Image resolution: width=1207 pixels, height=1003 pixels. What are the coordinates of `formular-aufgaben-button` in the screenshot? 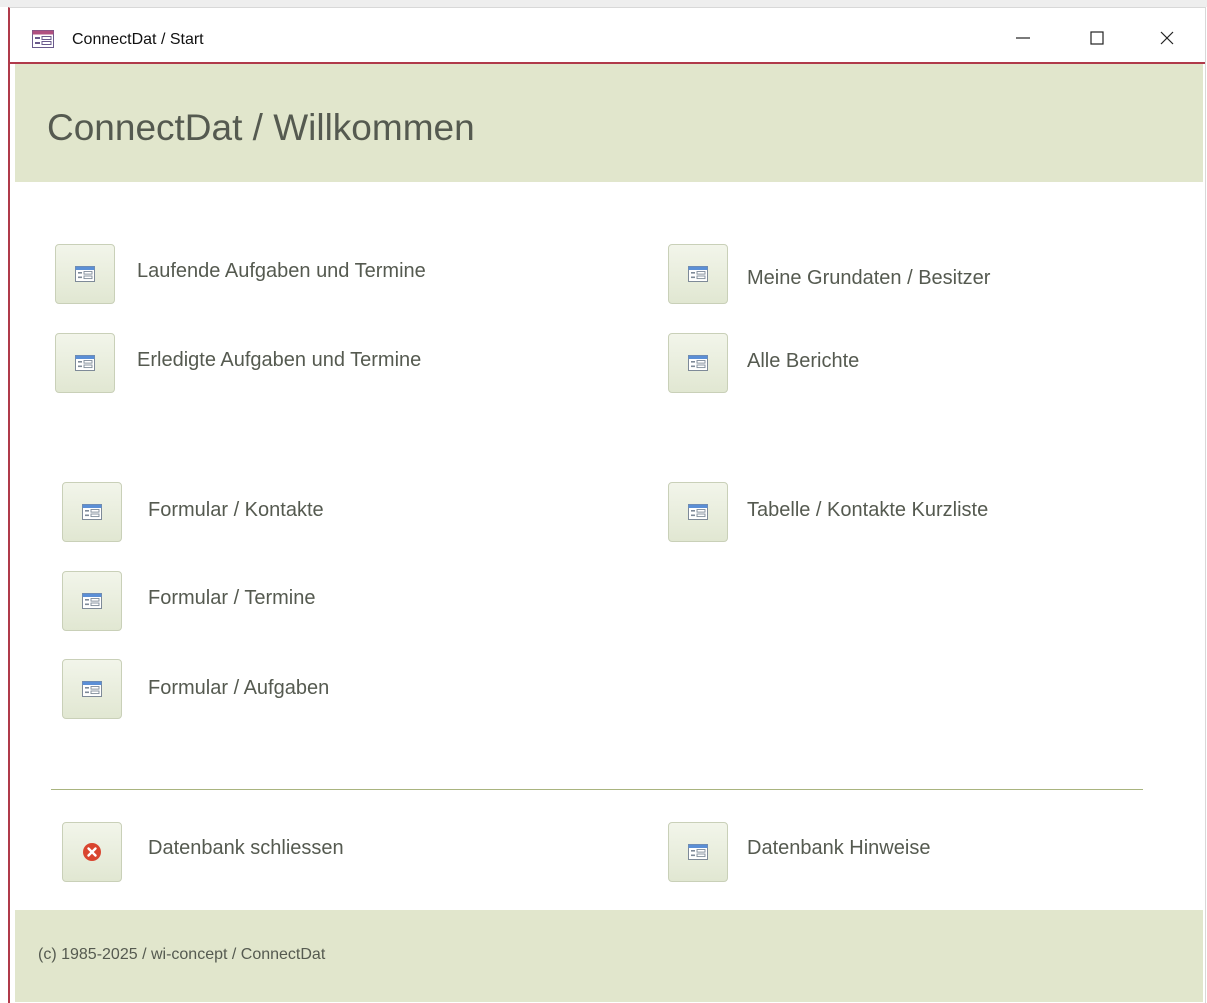 It's located at (92, 689).